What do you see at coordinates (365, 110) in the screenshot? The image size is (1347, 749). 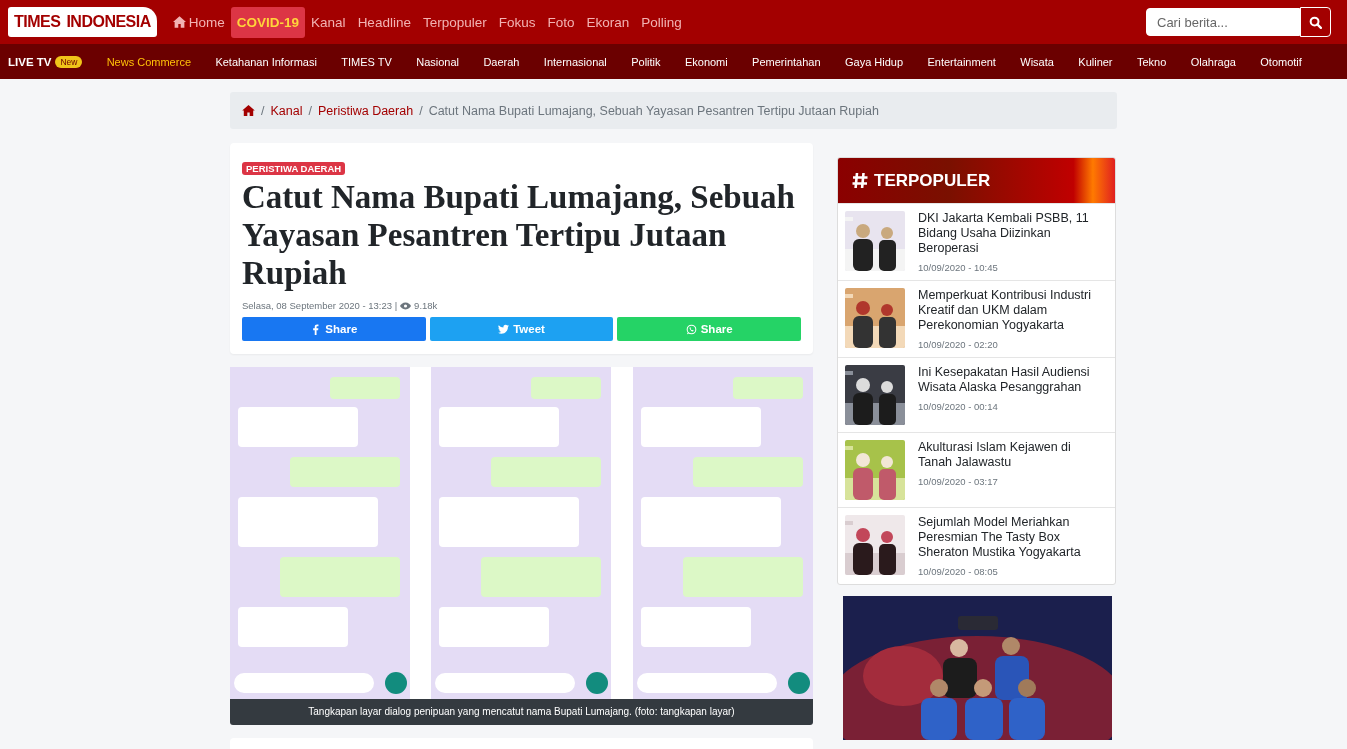 I see `breadcrumb-link: Peristiwa Daerah` at bounding box center [365, 110].